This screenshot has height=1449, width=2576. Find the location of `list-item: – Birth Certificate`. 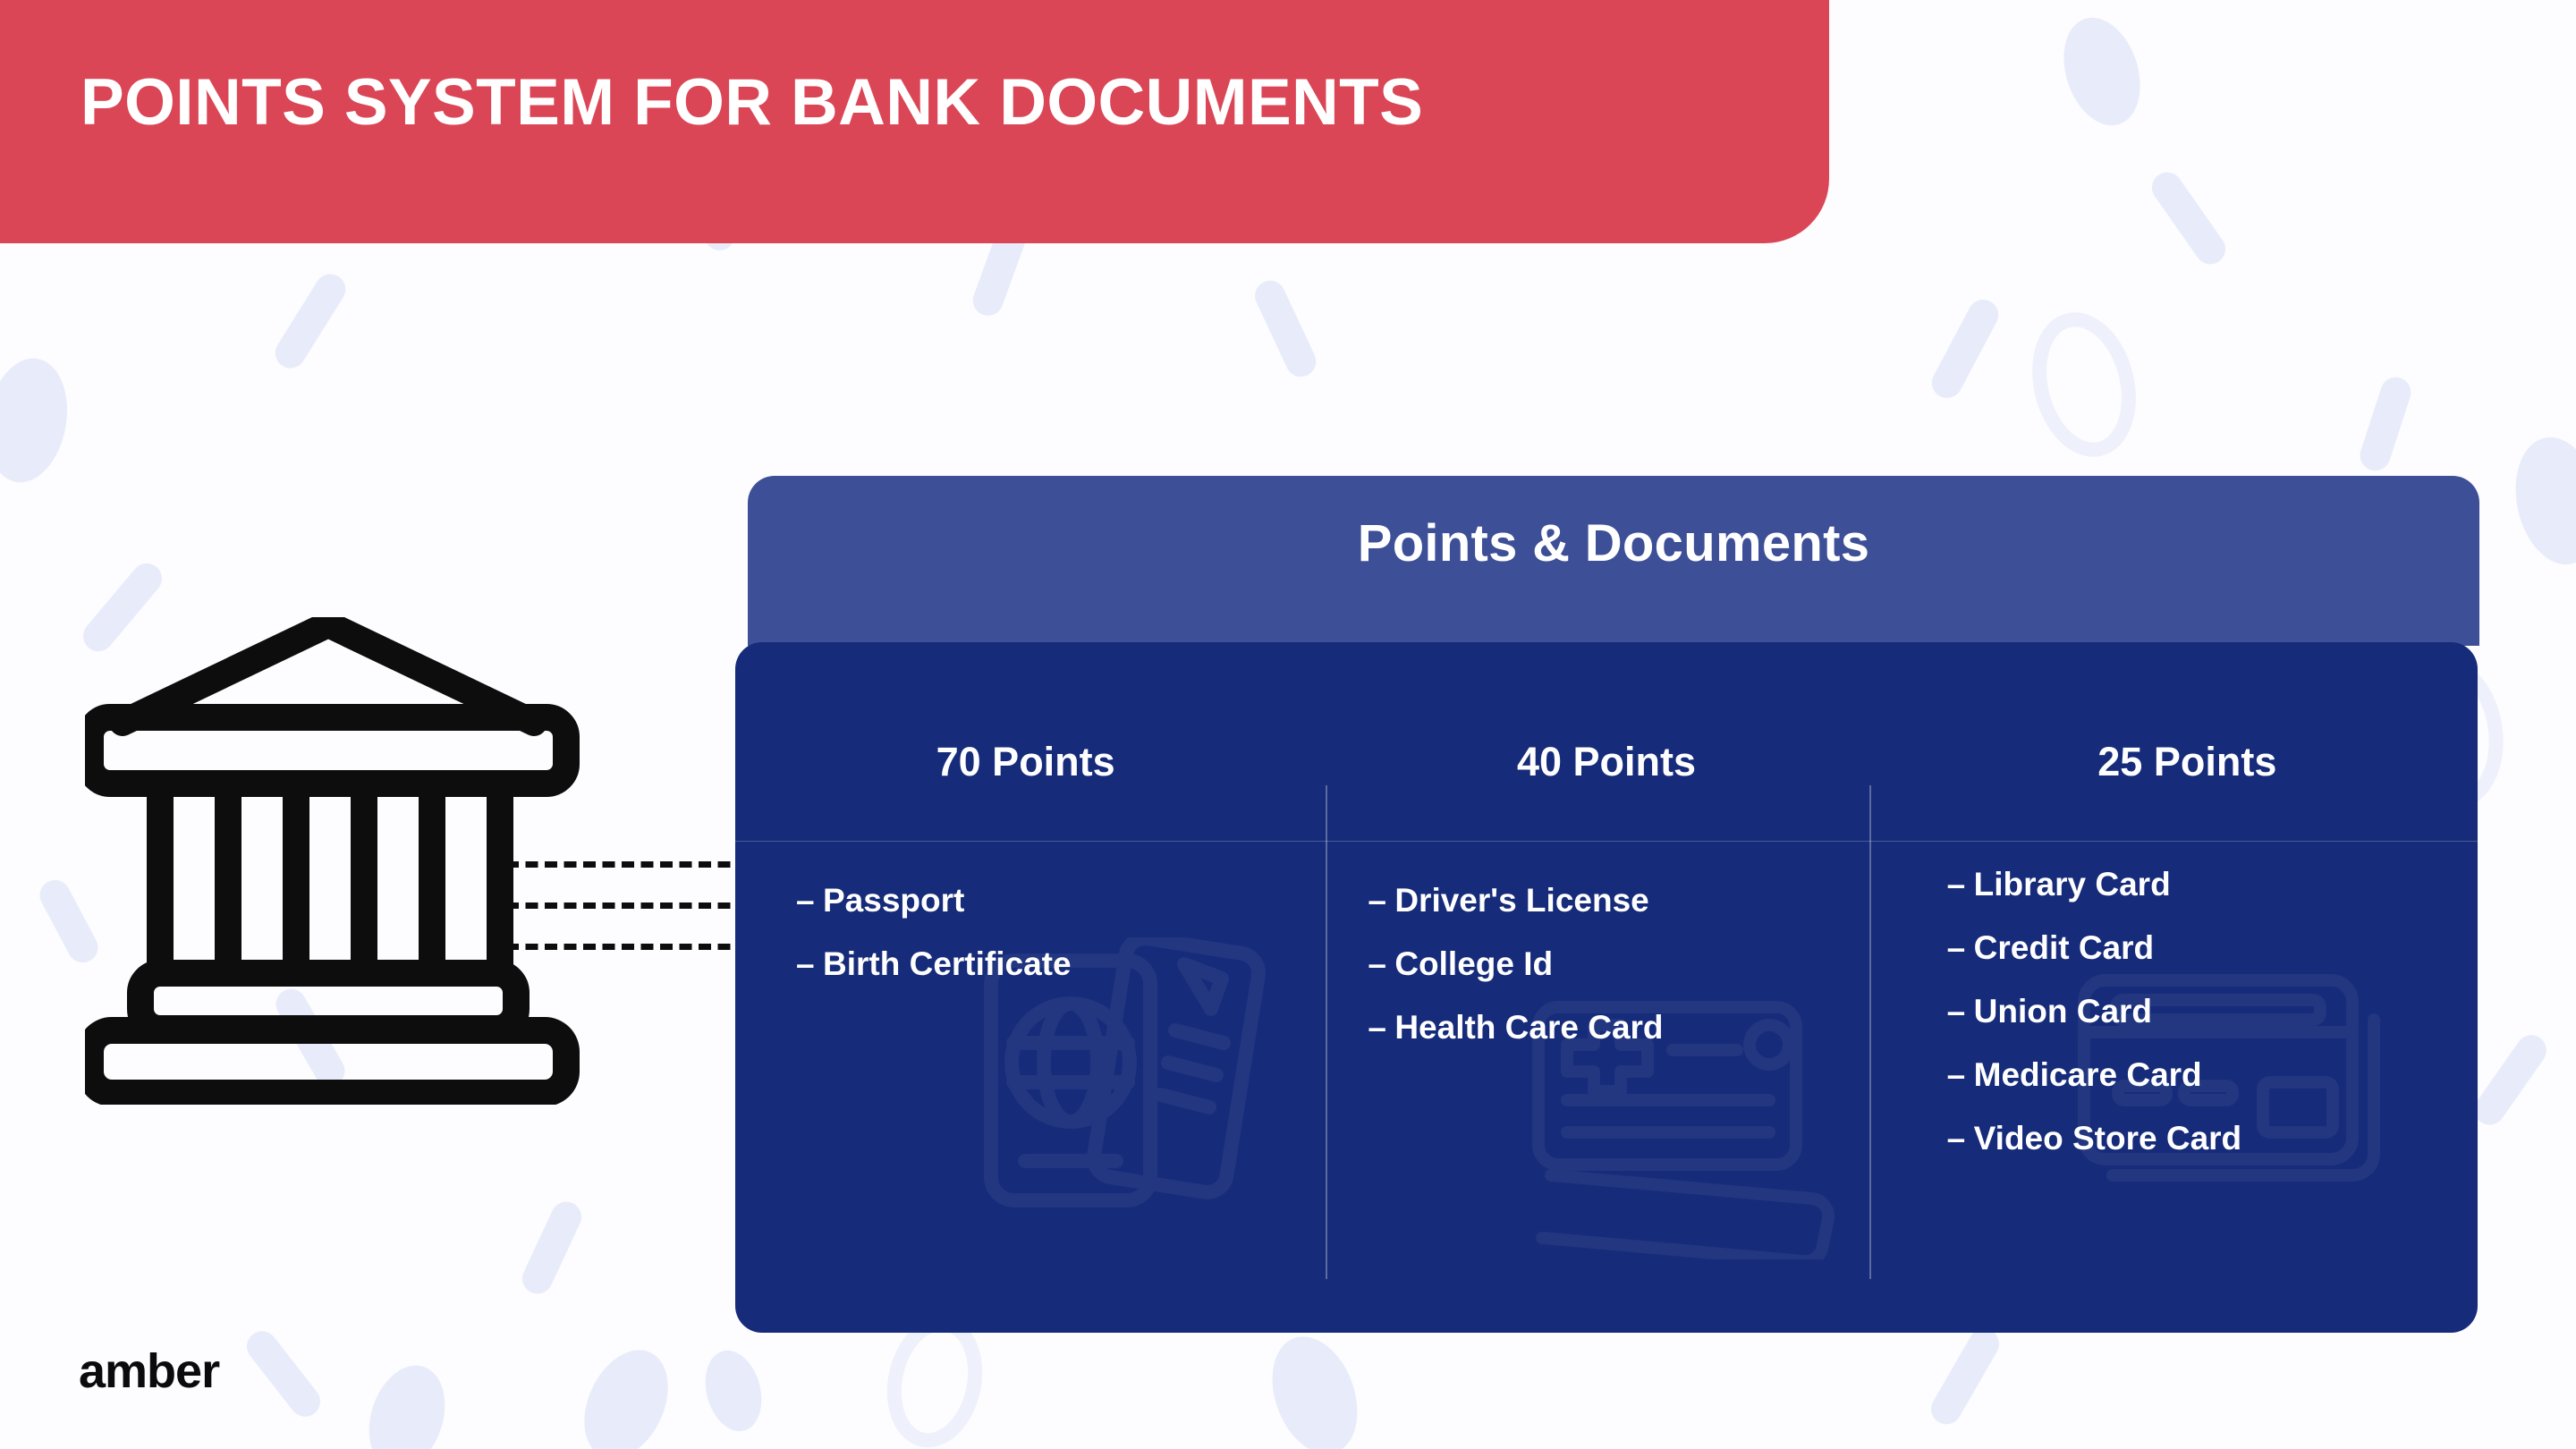

list-item: – Birth Certificate is located at coordinates (1086, 964).